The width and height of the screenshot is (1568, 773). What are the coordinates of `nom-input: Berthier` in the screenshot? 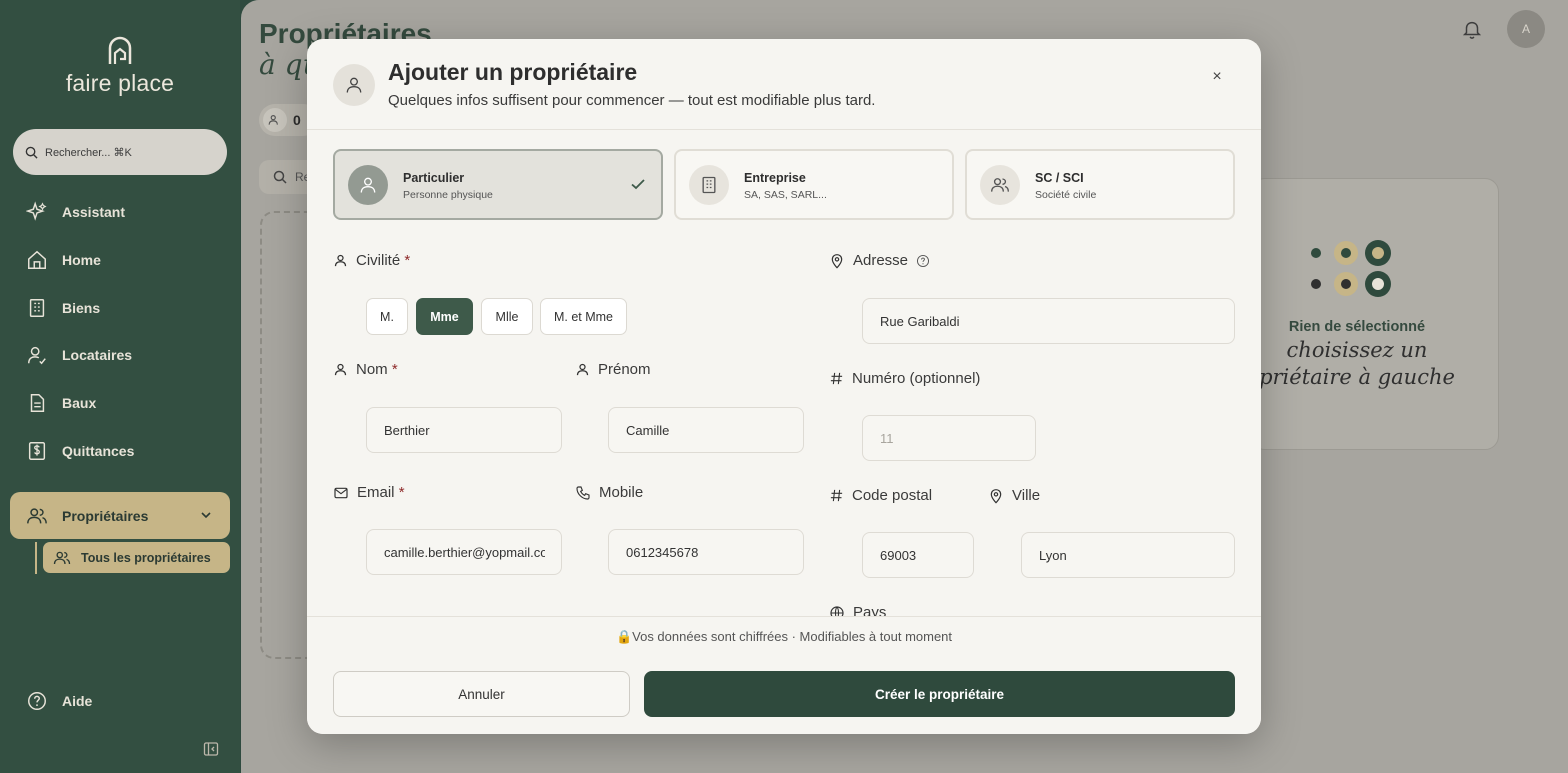 It's located at (464, 430).